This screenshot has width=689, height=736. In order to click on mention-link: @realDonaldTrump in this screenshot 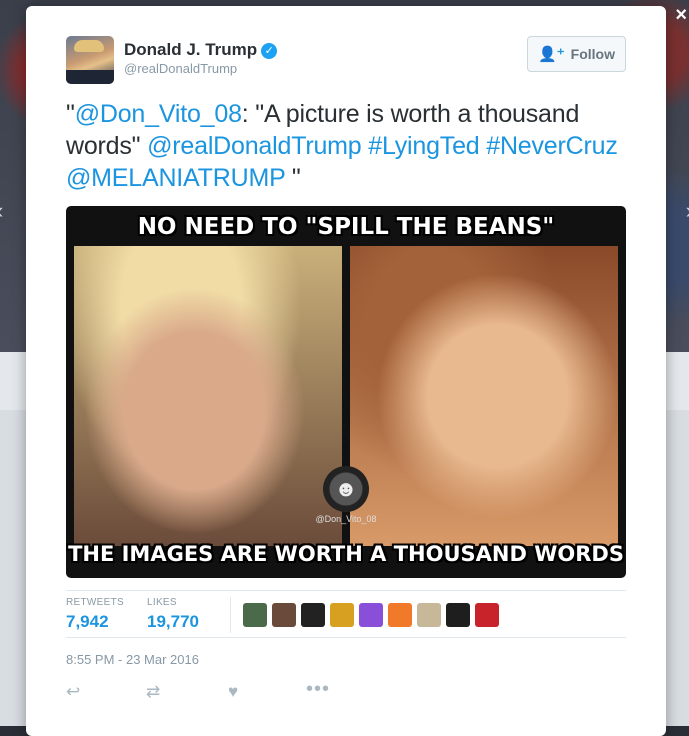, I will do `click(254, 146)`.